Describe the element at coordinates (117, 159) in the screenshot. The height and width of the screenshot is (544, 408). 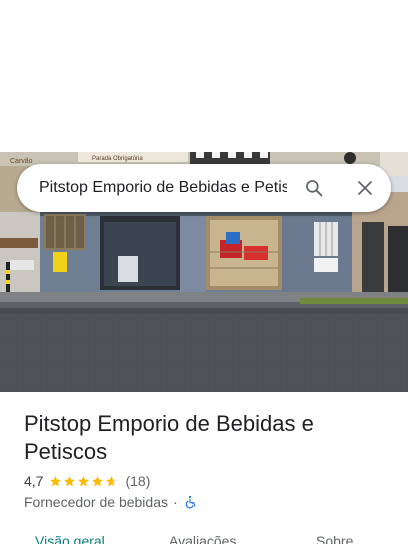
I see `photo-sign-text: Parada Obrigatória` at that location.